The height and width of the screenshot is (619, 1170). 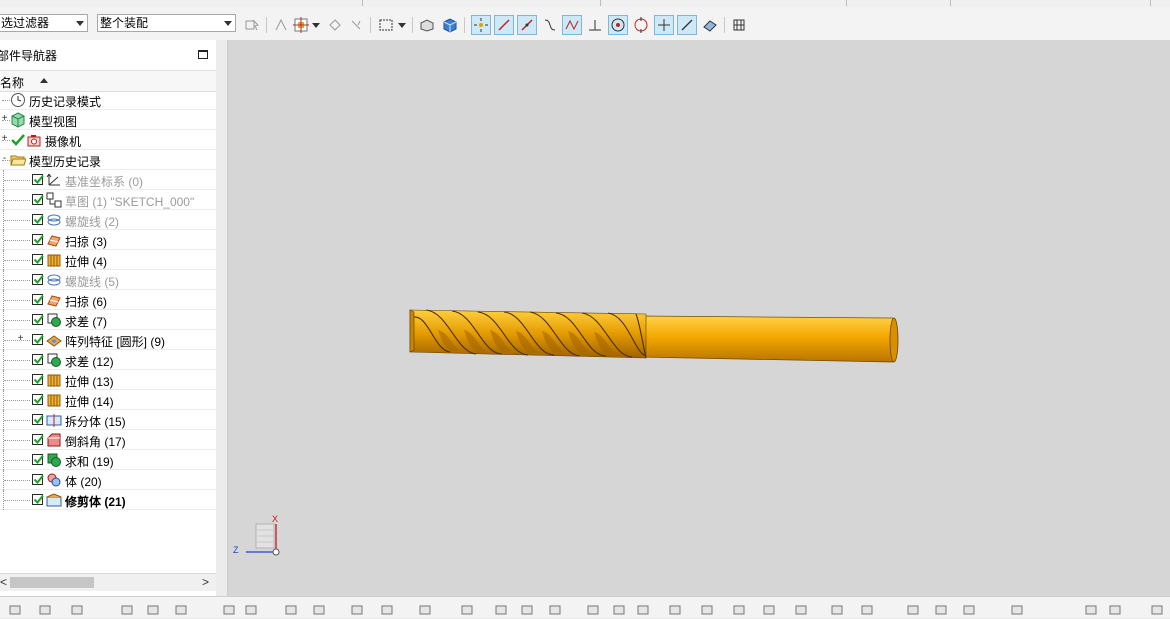 I want to click on analysis-icon, so click(x=501, y=609).